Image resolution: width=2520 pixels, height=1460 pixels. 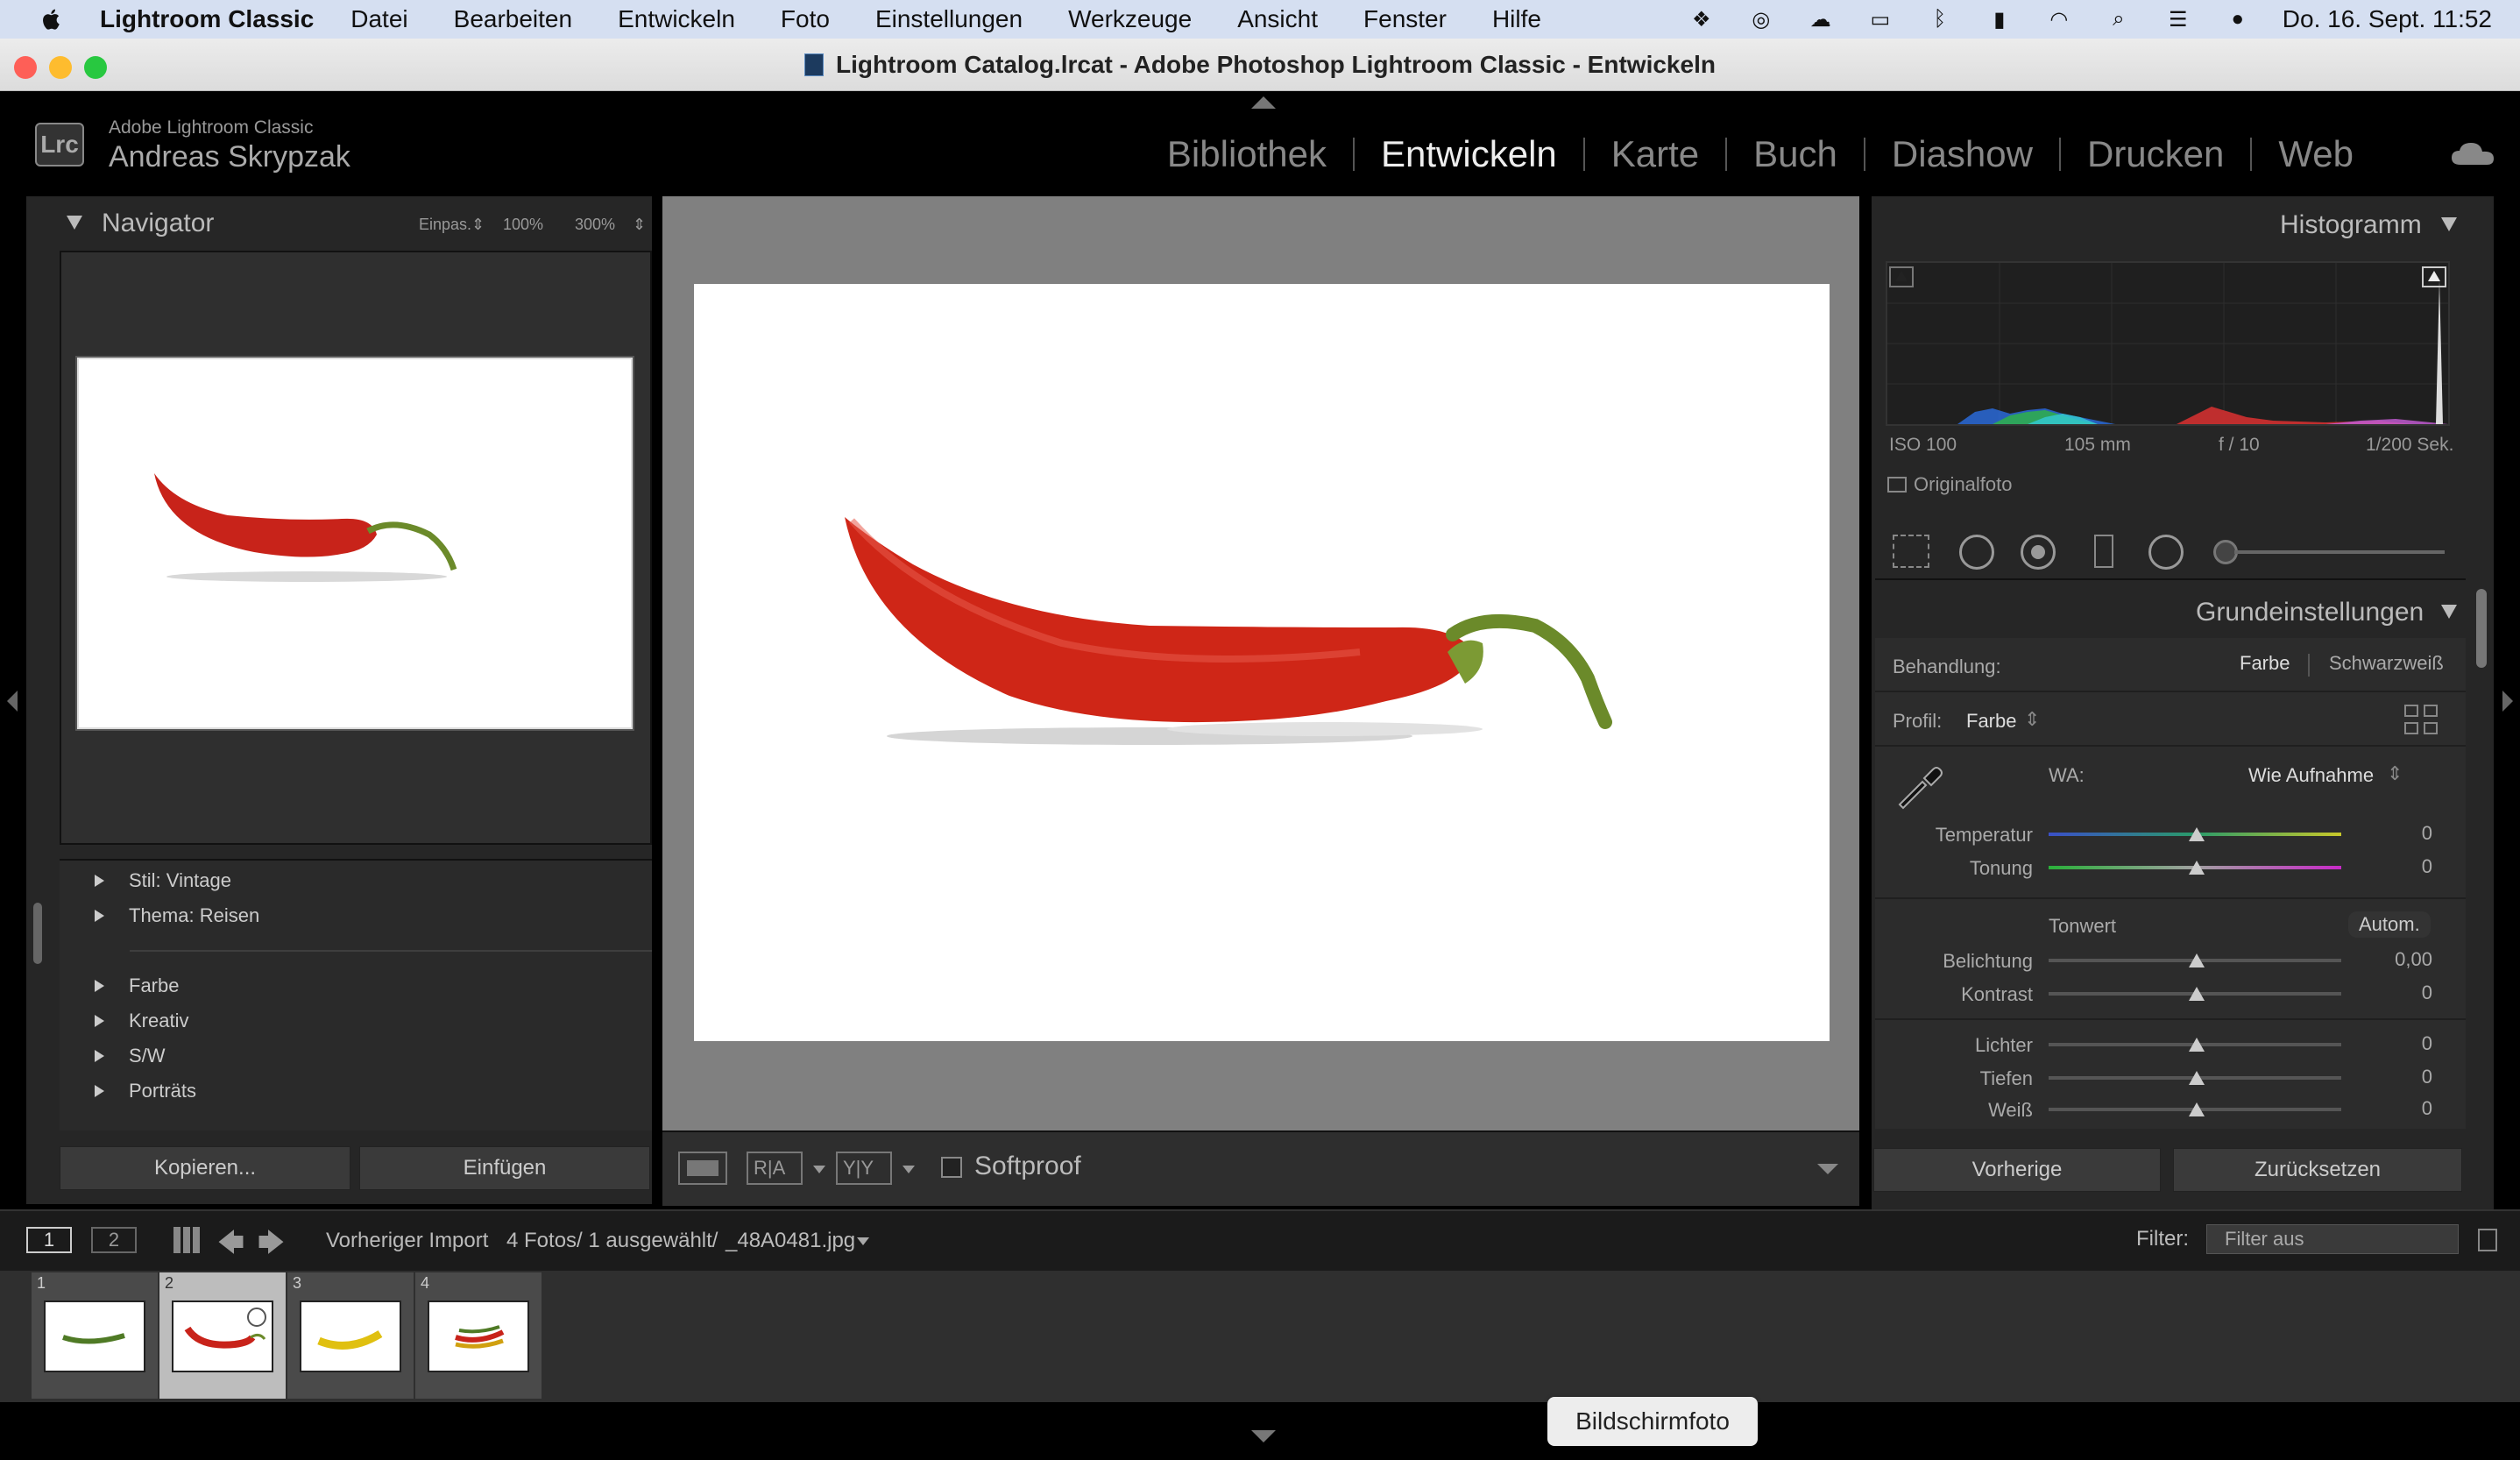 I want to click on source-label: Vorheriger Import, so click(x=407, y=1241).